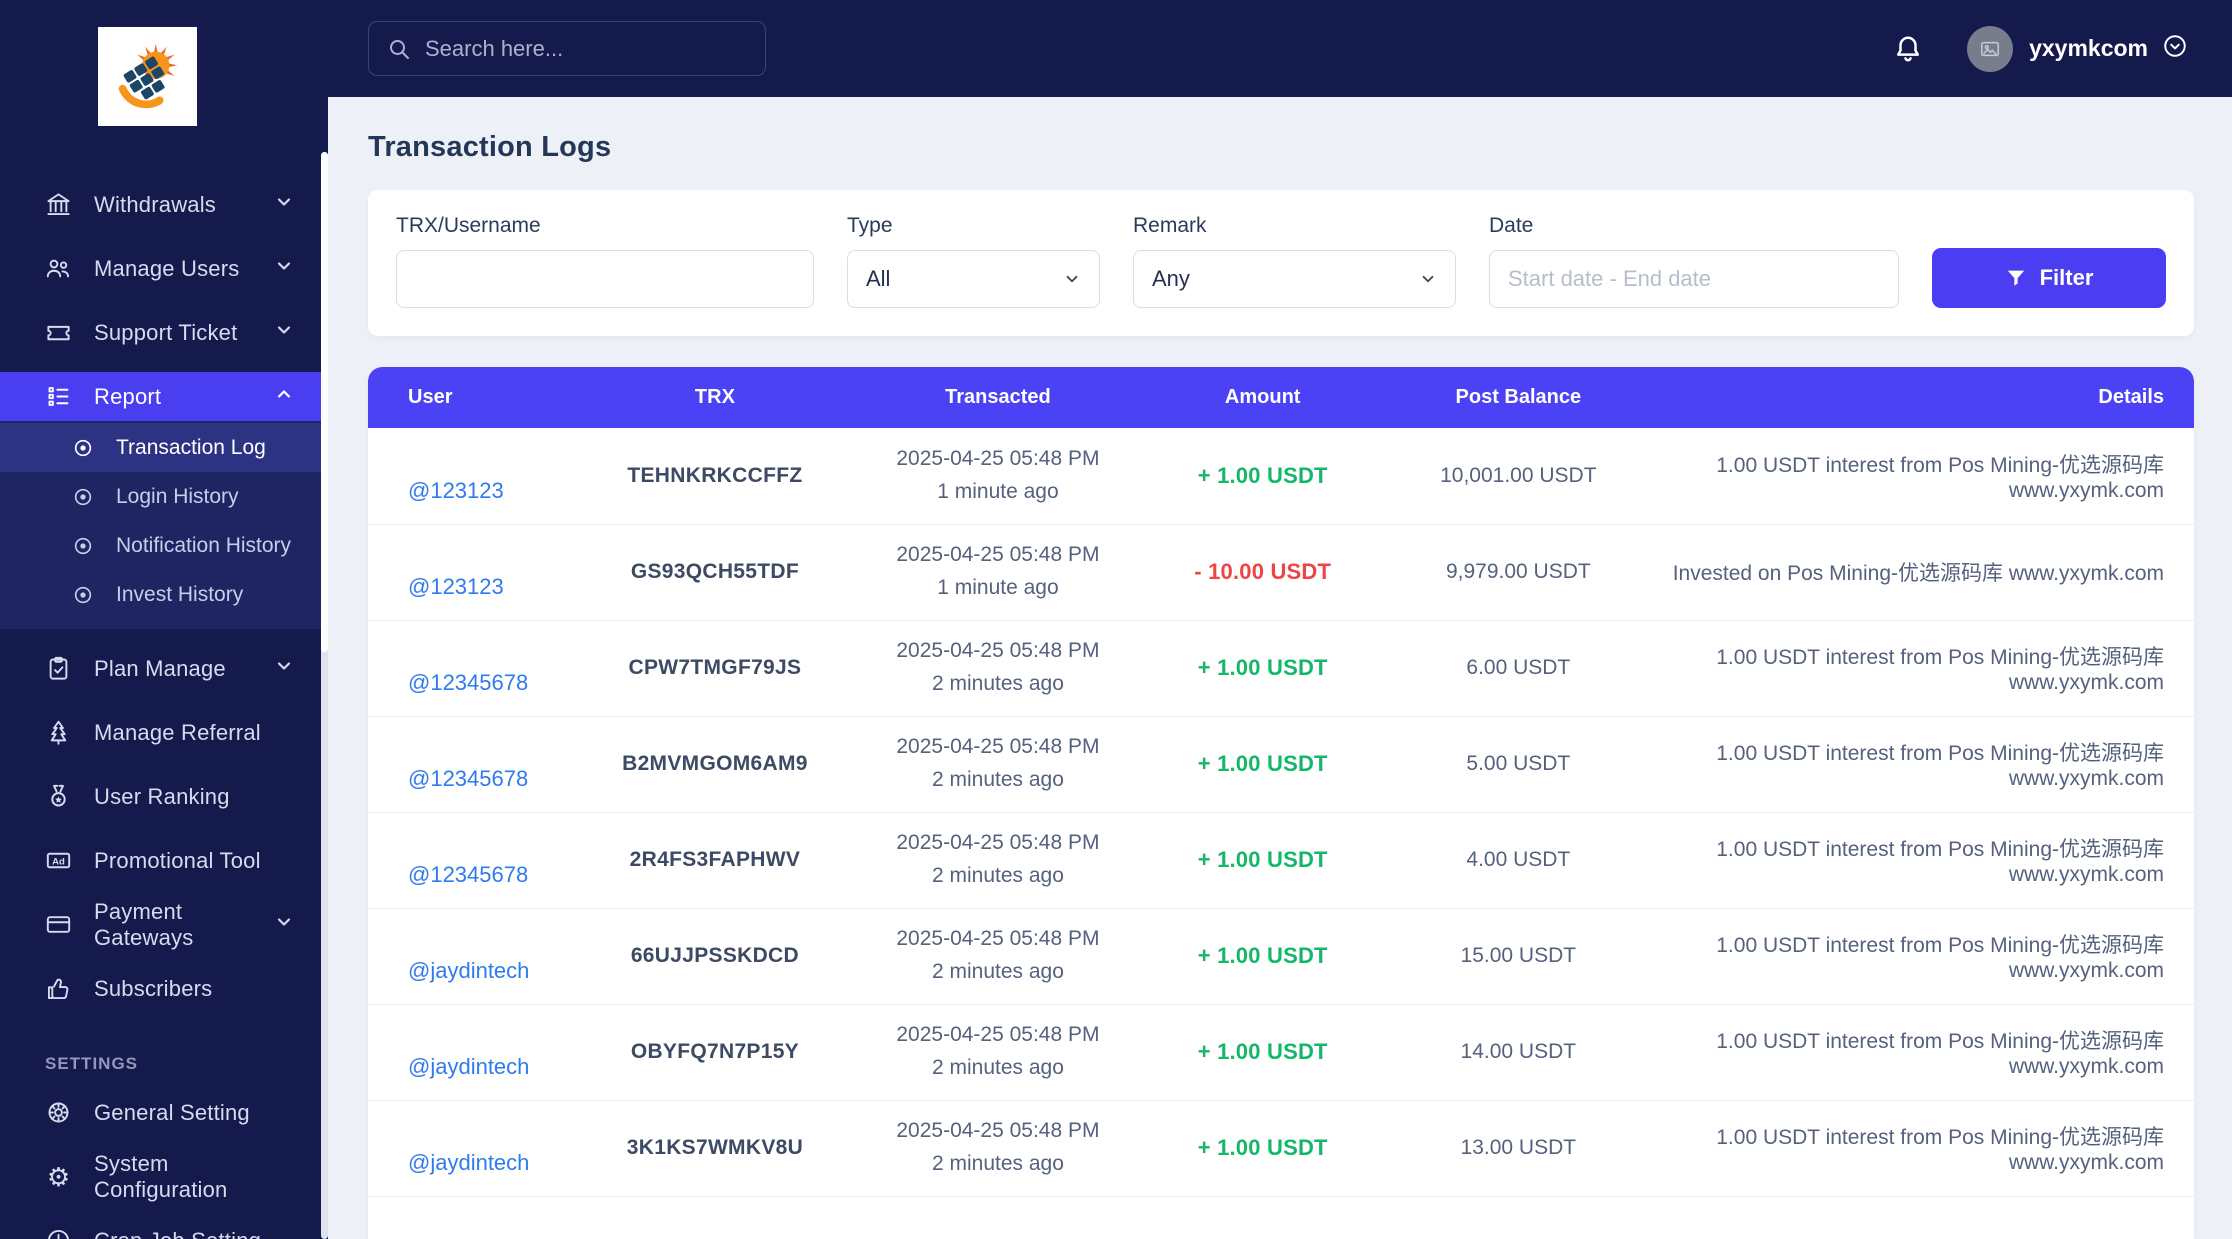 This screenshot has height=1239, width=2232. Describe the element at coordinates (58, 860) in the screenshot. I see `ad-icon: Ad` at that location.